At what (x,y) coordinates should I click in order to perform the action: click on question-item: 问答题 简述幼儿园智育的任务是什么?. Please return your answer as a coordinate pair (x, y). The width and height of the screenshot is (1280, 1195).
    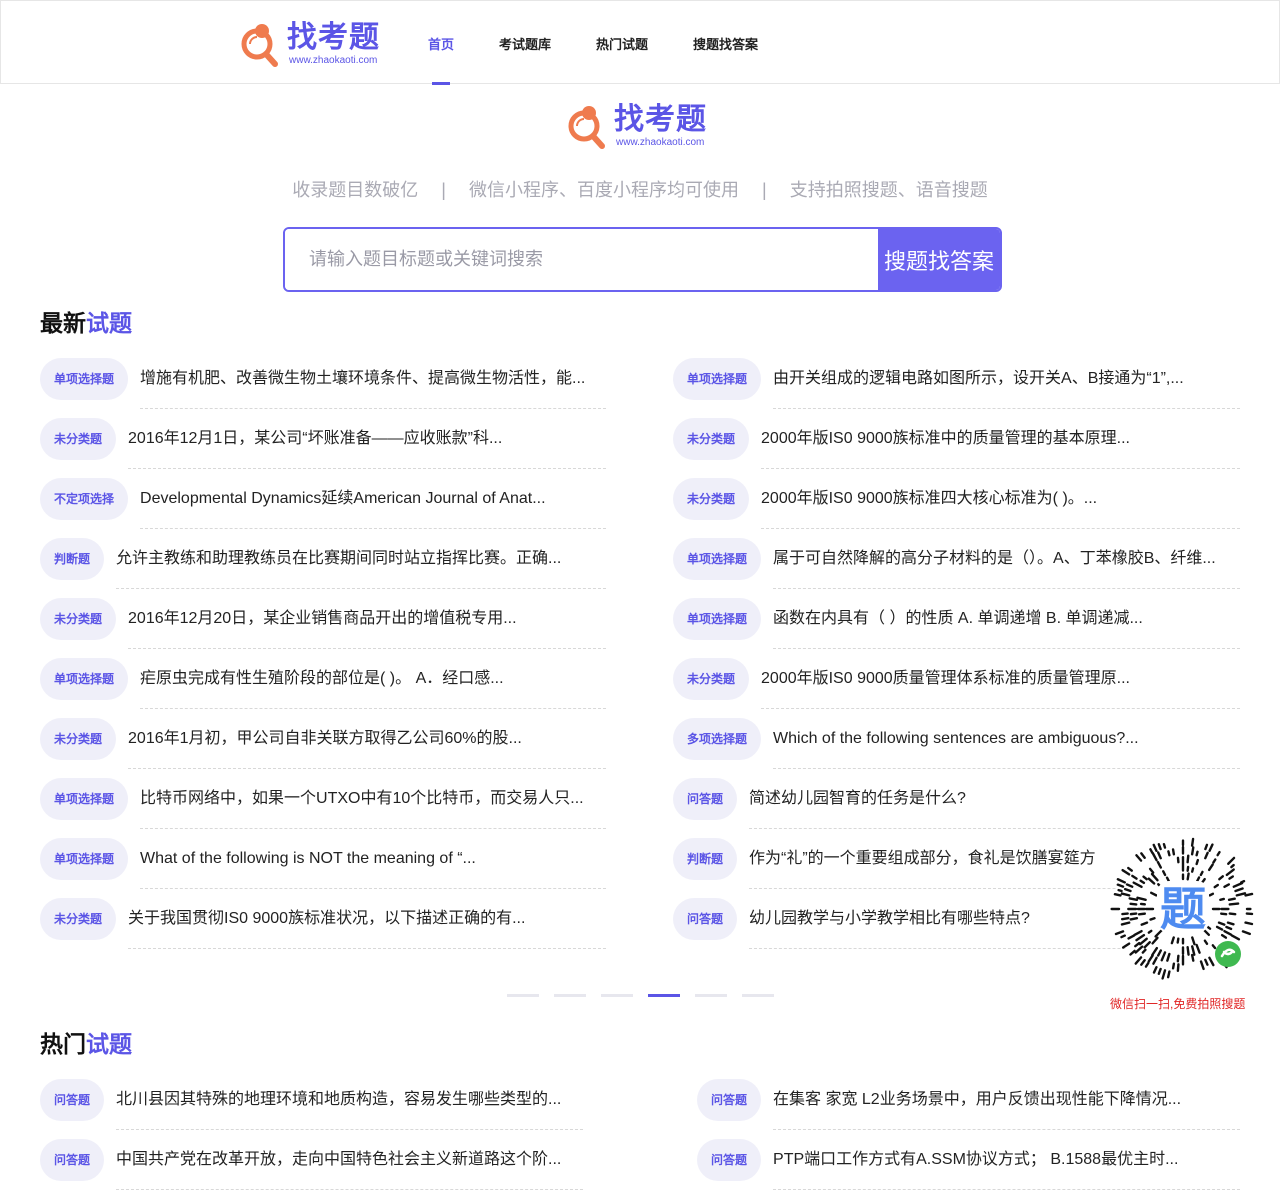
    Looking at the image, I should click on (956, 799).